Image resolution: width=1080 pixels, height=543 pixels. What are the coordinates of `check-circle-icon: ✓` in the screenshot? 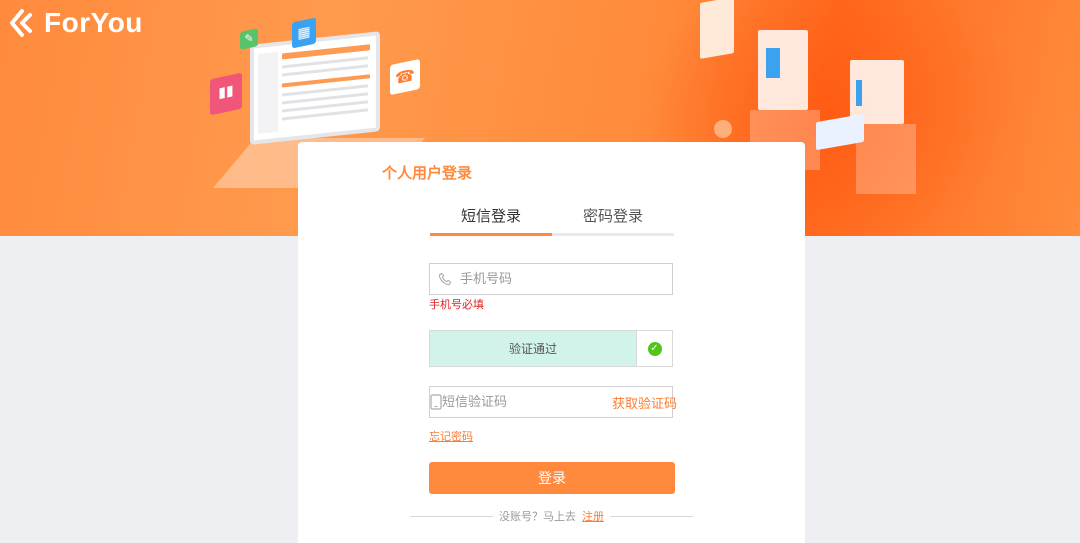 It's located at (654, 348).